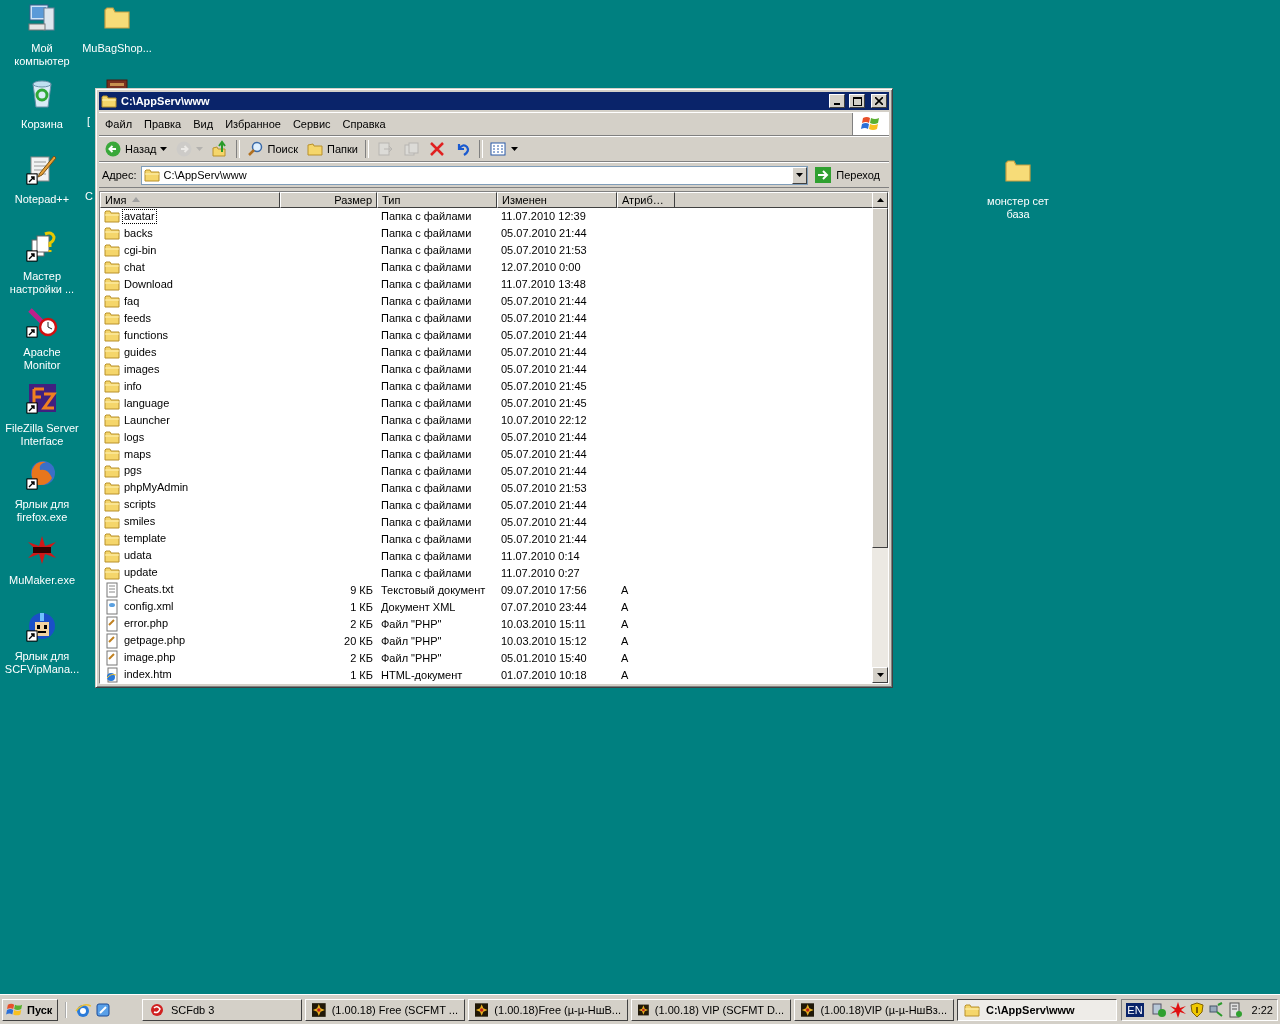  I want to click on file-name: error.php, so click(146, 624).